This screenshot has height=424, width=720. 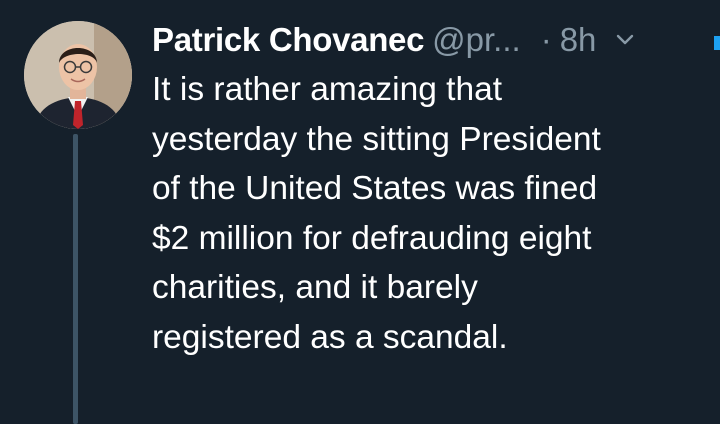 I want to click on author-avatar, so click(x=78, y=75).